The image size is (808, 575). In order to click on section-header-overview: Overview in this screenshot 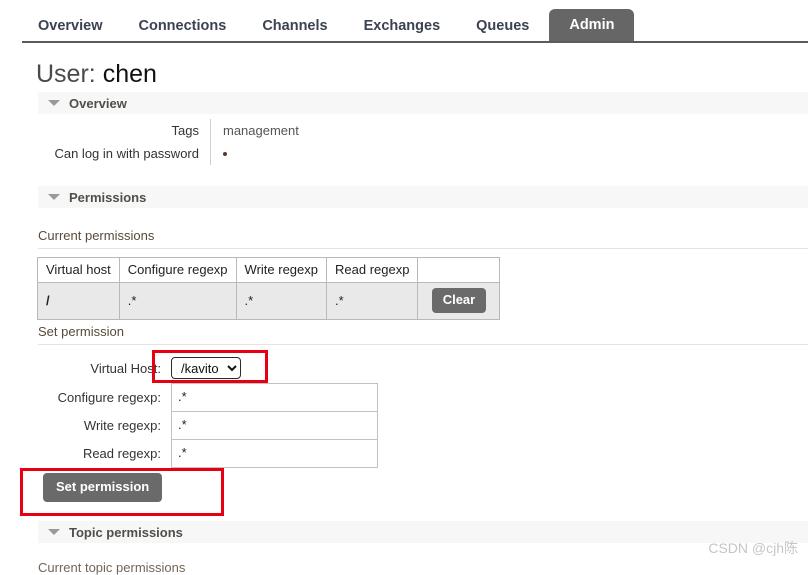, I will do `click(423, 103)`.